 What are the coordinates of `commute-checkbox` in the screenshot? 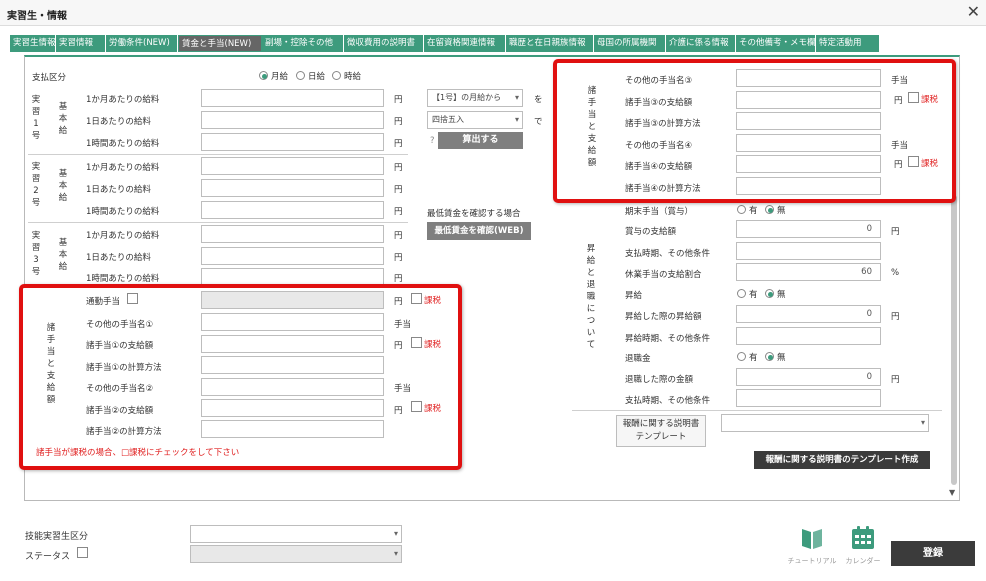 It's located at (132, 298).